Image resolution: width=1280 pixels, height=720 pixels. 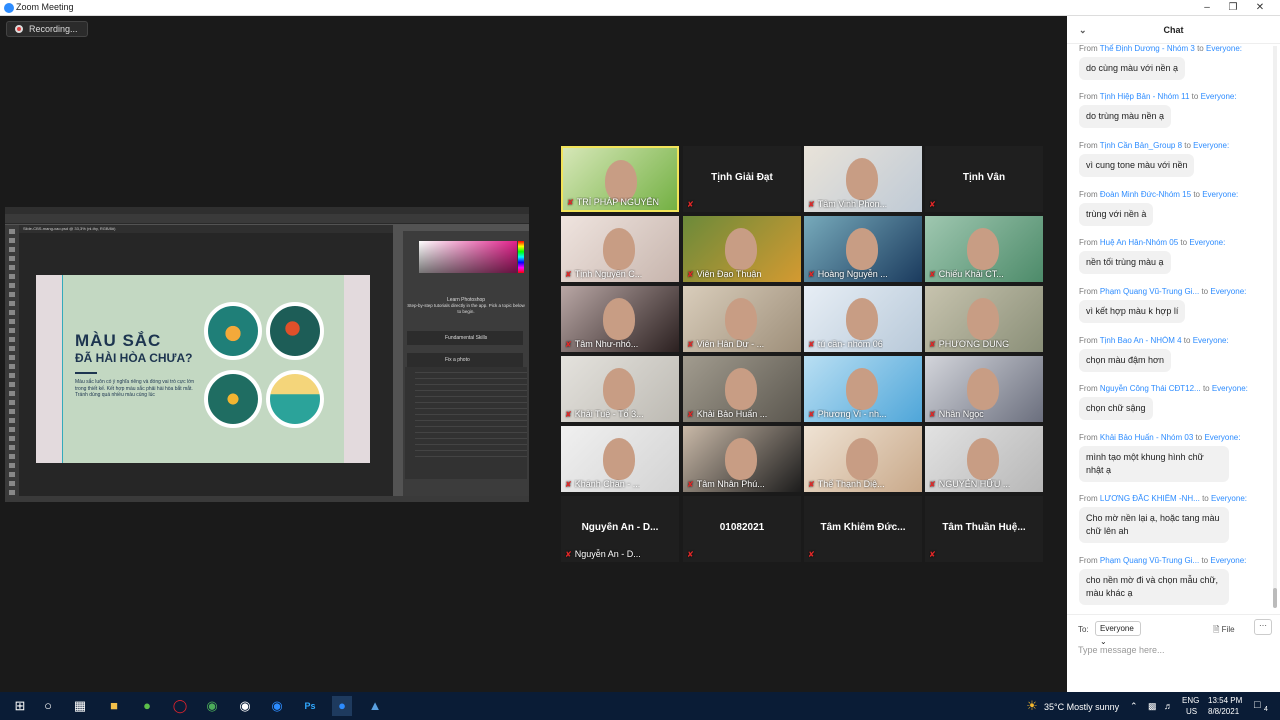 What do you see at coordinates (863, 319) in the screenshot?
I see `participant-tile: ✘ tú cần- nhóm 06` at bounding box center [863, 319].